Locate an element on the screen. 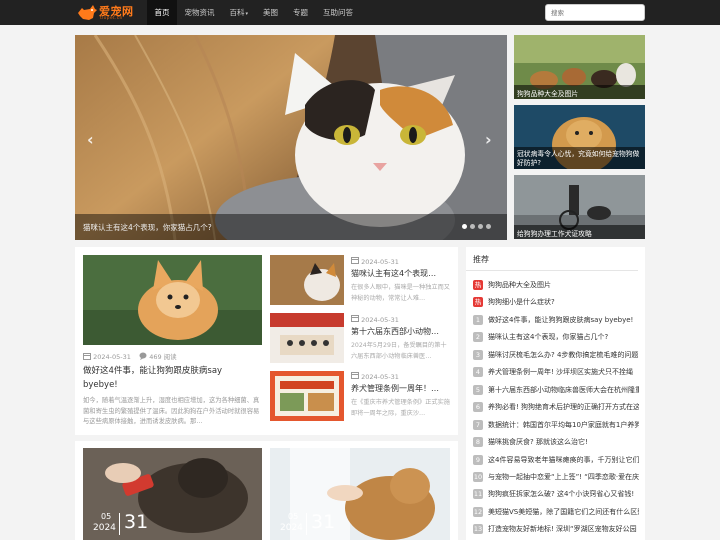  rank-badge: 3 is located at coordinates (478, 354).